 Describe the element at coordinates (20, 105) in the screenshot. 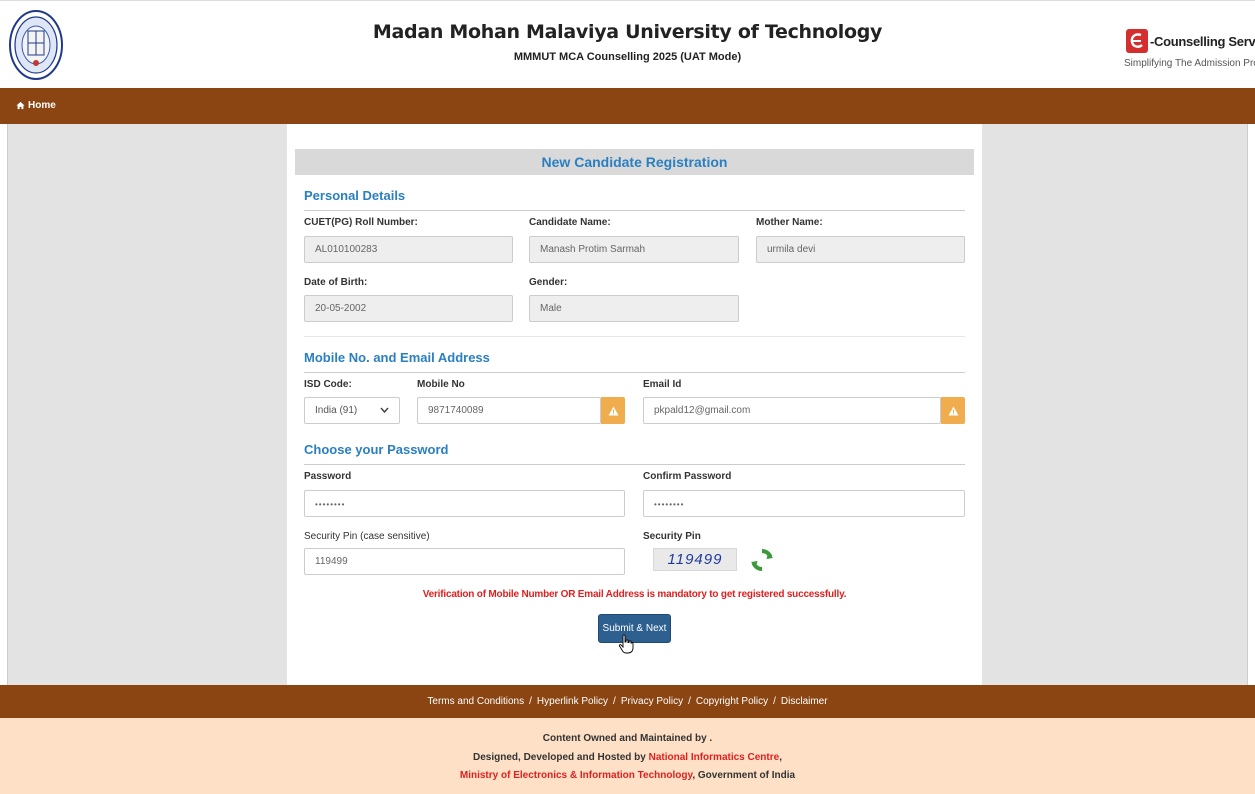

I see `home-icon` at that location.